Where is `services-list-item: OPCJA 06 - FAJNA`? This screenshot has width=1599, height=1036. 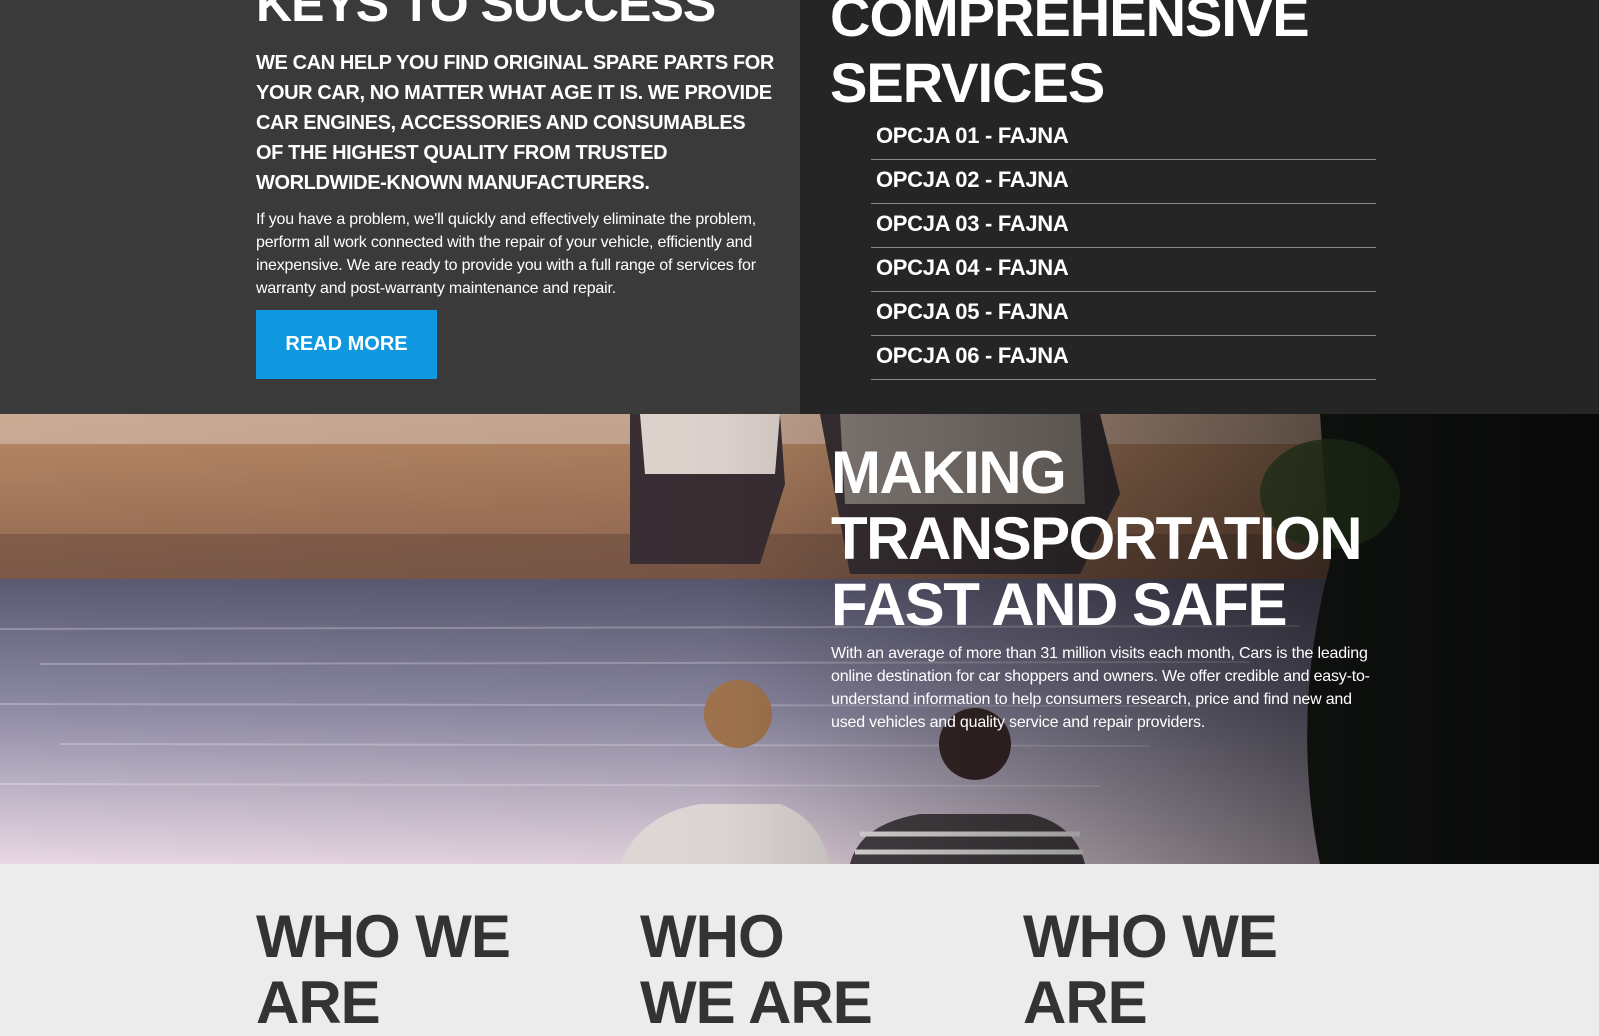 services-list-item: OPCJA 06 - FAJNA is located at coordinates (1123, 358).